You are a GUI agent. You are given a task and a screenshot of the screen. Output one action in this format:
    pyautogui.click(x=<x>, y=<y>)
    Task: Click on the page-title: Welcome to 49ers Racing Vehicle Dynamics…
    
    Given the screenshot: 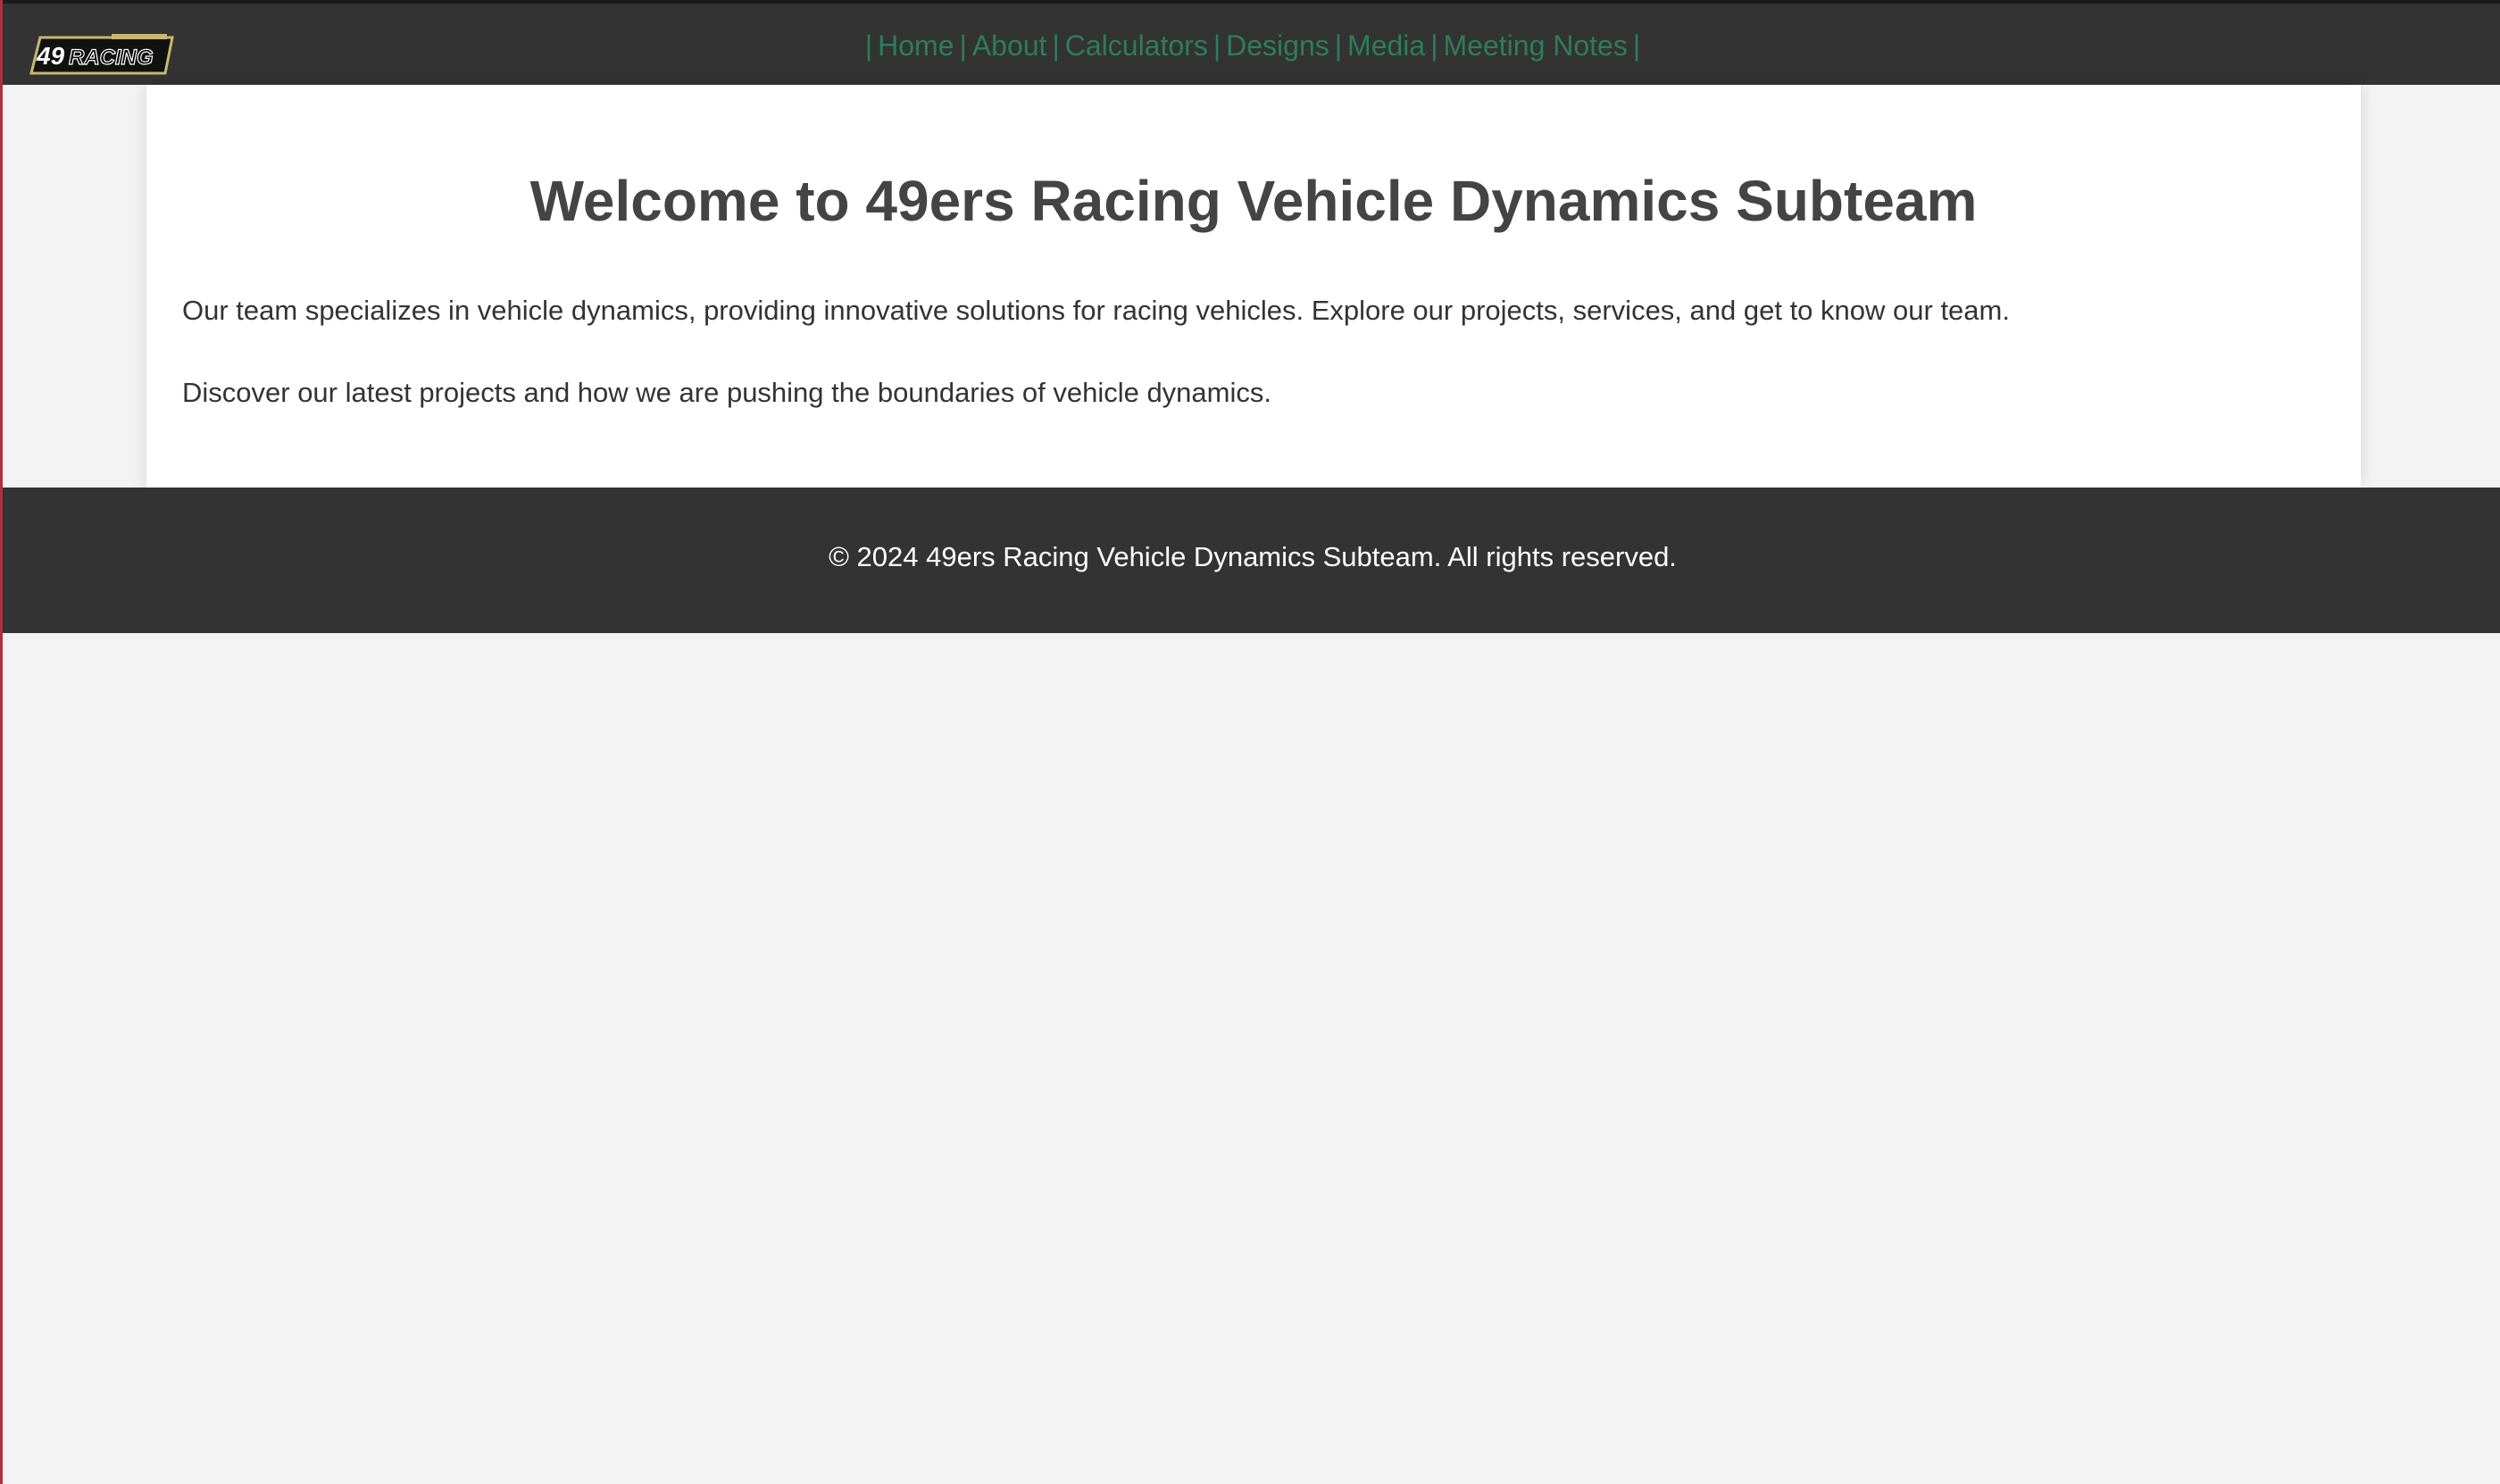 What is the action you would take?
    pyautogui.click(x=1254, y=201)
    